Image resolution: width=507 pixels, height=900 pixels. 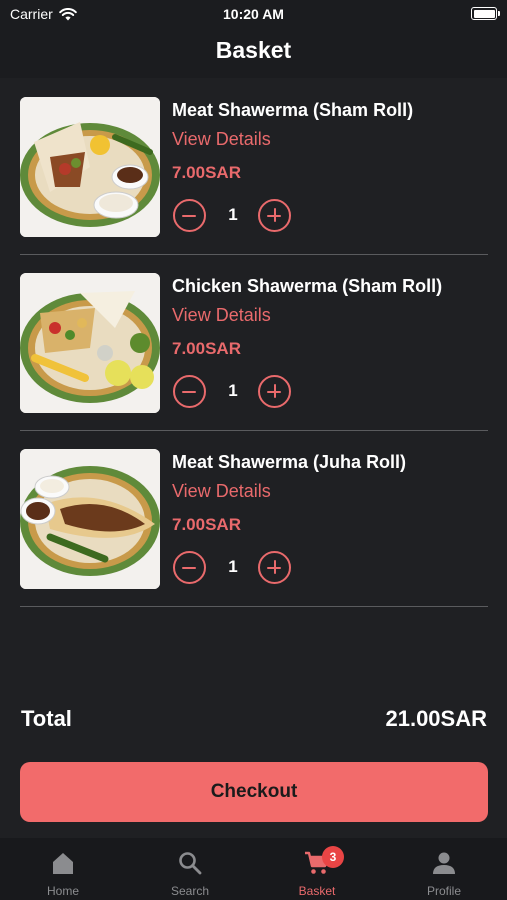 What do you see at coordinates (46, 718) in the screenshot?
I see `total-label: Total` at bounding box center [46, 718].